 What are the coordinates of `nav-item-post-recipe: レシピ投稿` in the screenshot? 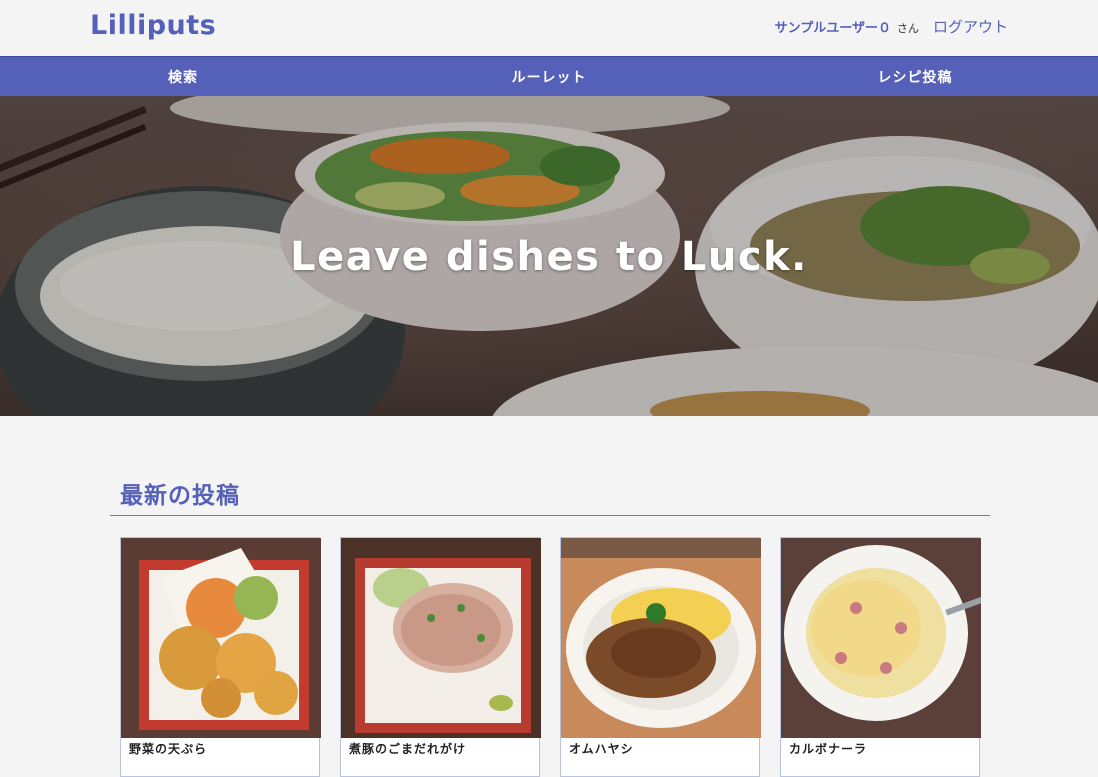 It's located at (915, 76).